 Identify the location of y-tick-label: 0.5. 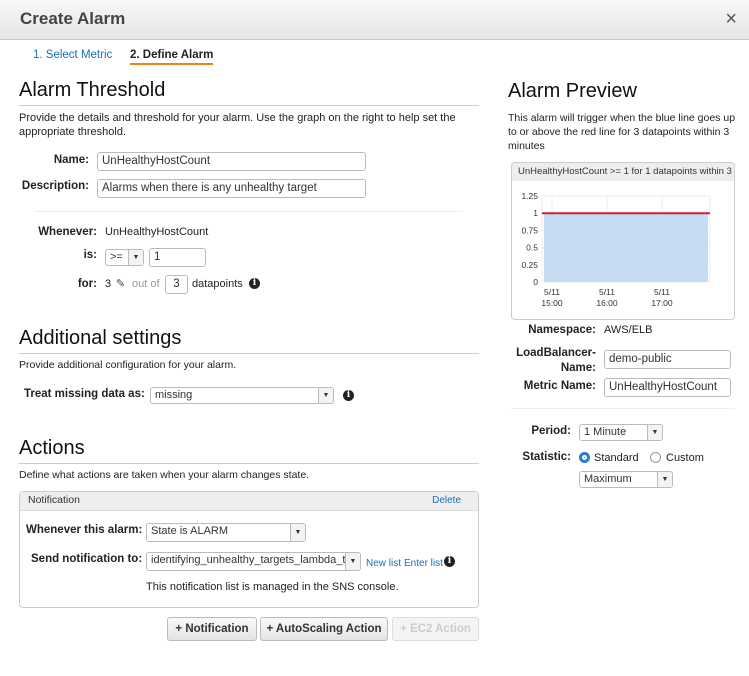
(532, 248).